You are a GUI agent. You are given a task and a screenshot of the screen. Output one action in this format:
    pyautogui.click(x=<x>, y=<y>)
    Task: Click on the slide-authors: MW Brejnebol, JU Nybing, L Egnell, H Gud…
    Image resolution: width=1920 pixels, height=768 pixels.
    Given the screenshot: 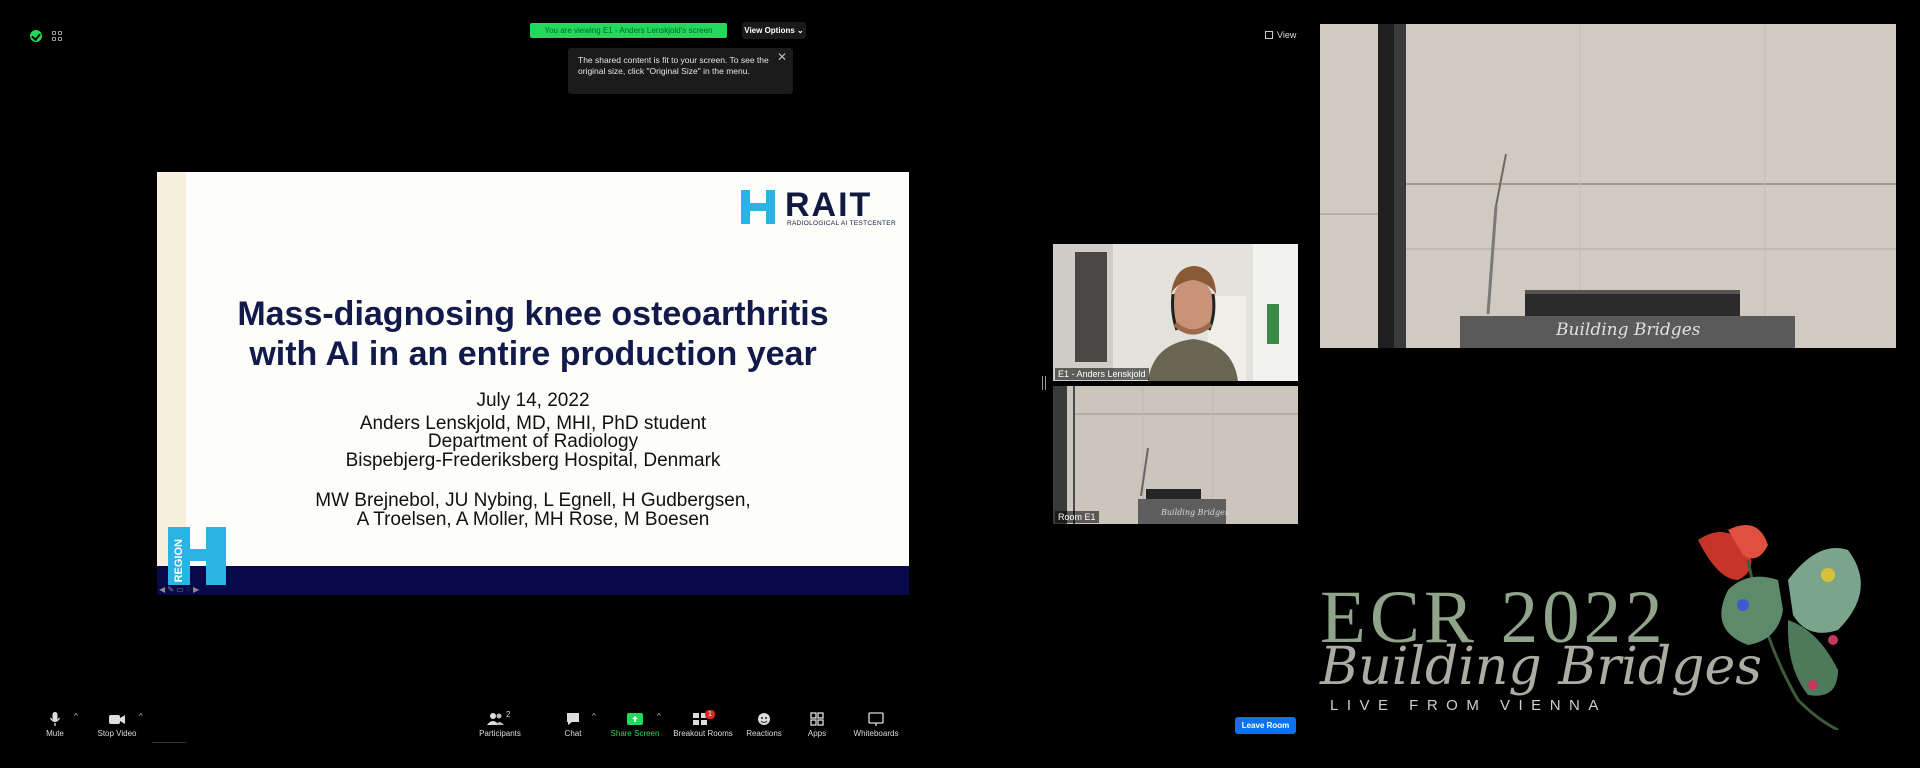 What is the action you would take?
    pyautogui.click(x=533, y=510)
    